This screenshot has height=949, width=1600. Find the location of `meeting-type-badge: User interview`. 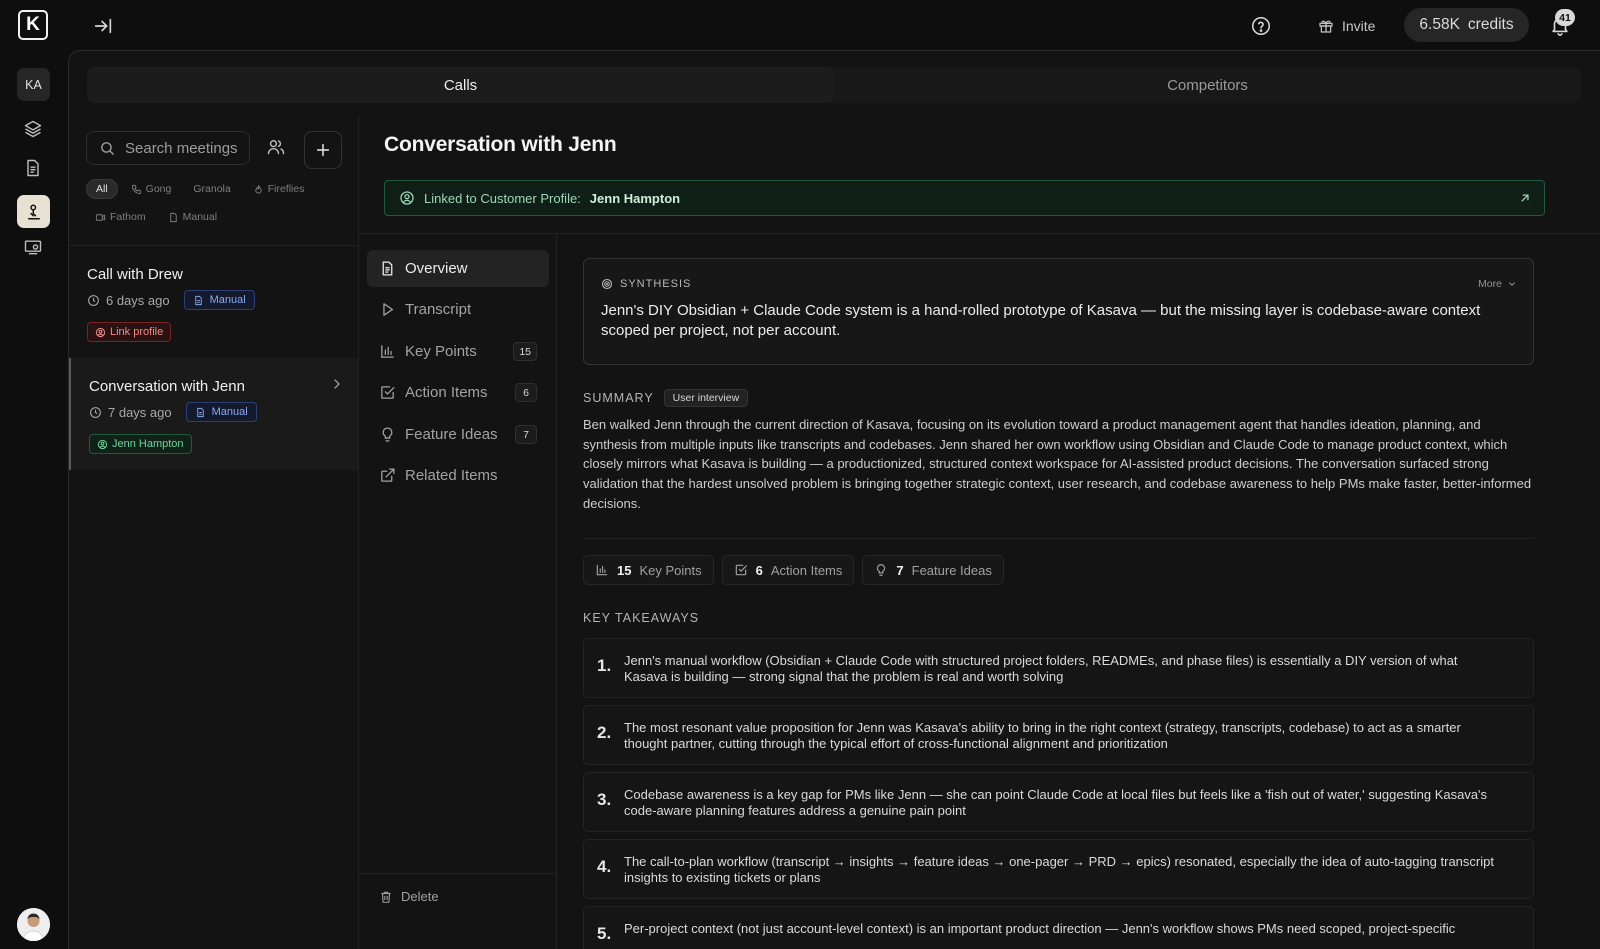

meeting-type-badge: User interview is located at coordinates (706, 398).